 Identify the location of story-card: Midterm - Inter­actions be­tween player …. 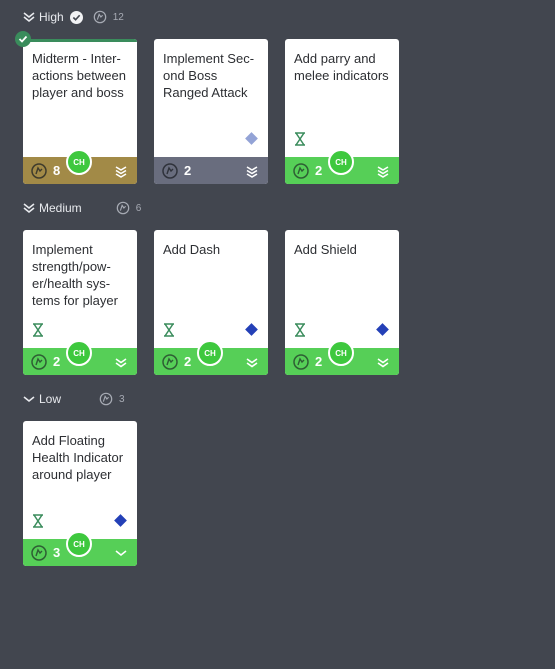
(76, 107).